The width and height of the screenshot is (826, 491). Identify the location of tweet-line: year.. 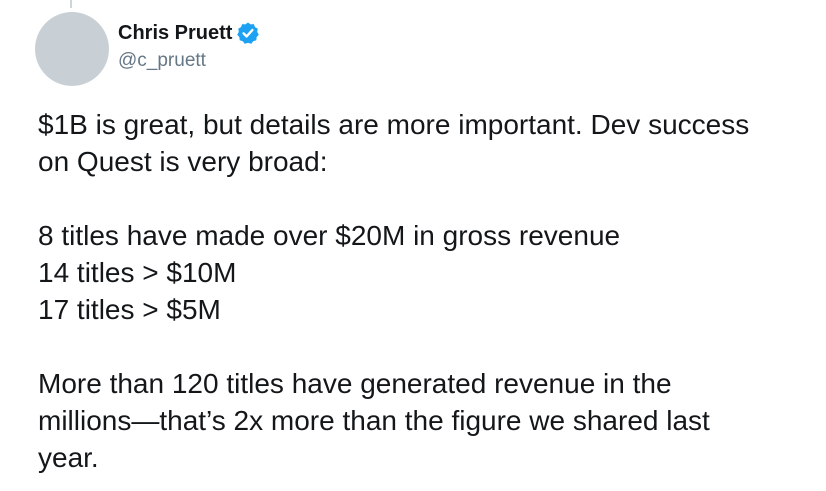
(68, 457).